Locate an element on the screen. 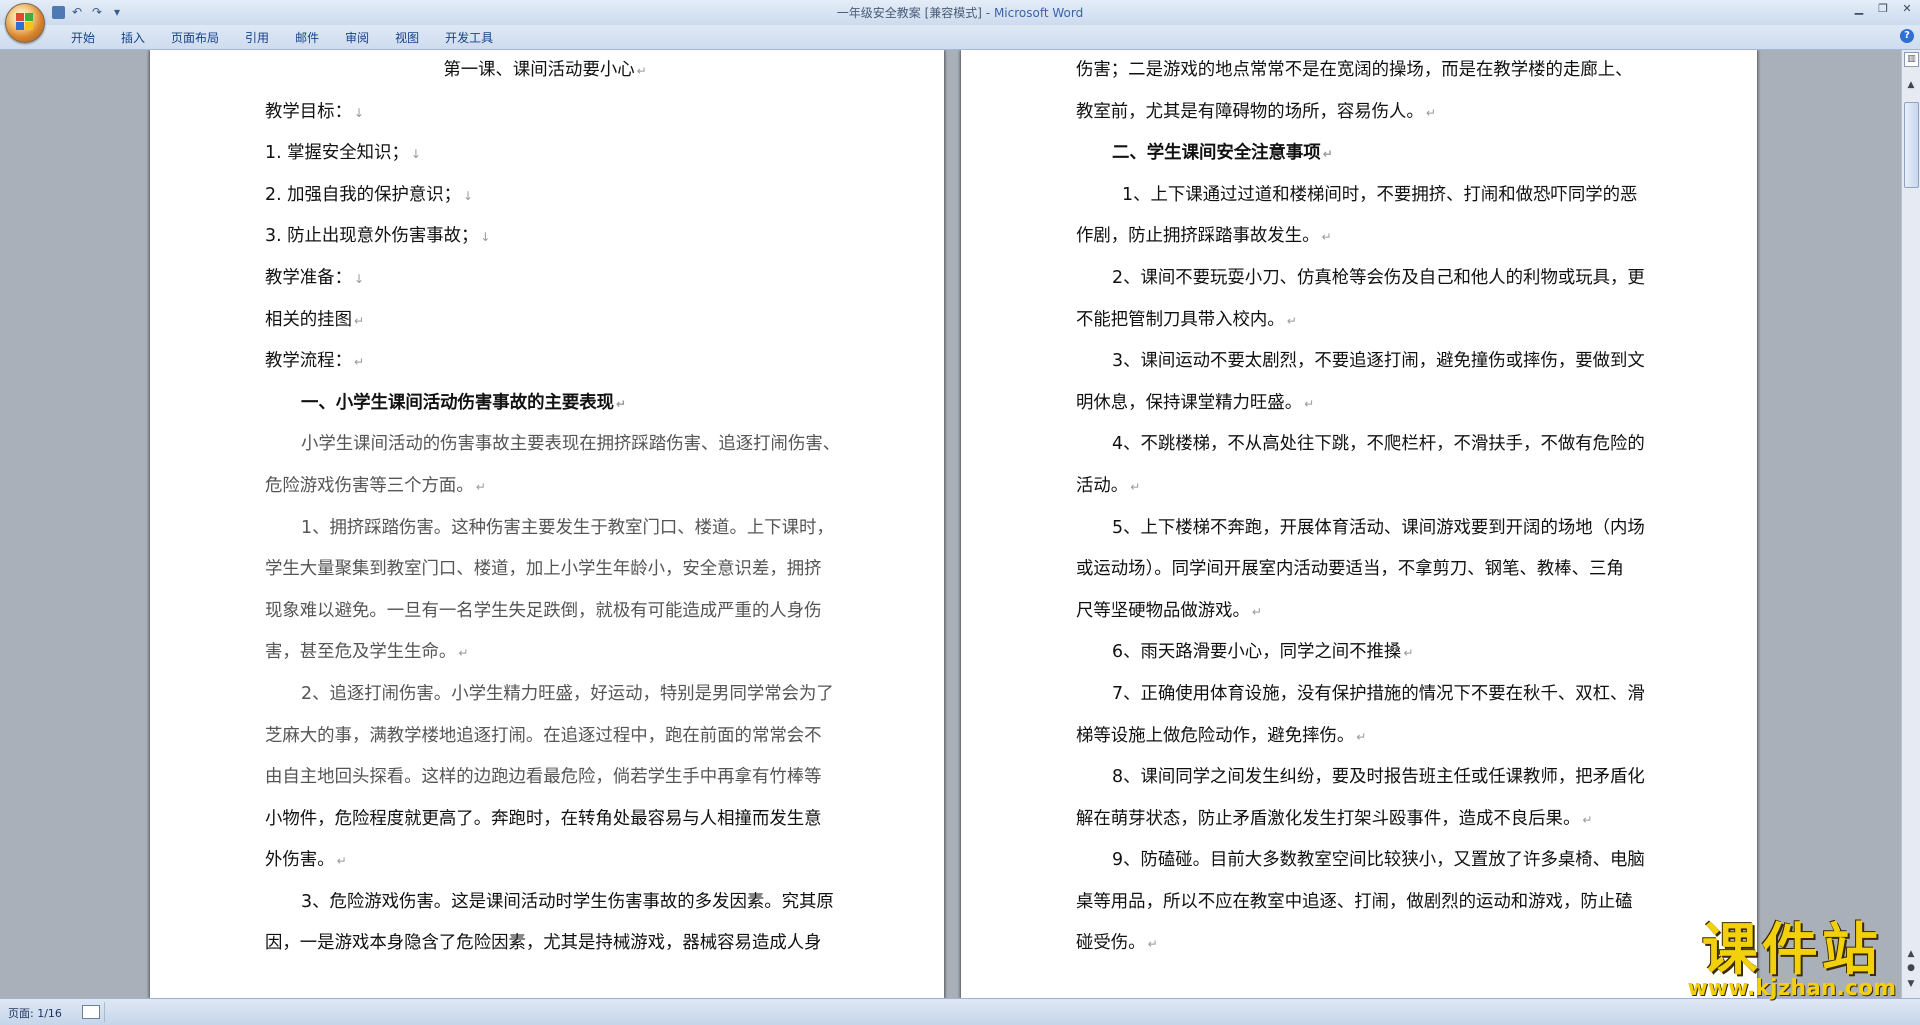 The width and height of the screenshot is (1920, 1025). right-page-line: 1、上下课通过过道和楼梯间时，不要拥挤、打闹和做恐吓同学的恶 is located at coordinates (1361, 196).